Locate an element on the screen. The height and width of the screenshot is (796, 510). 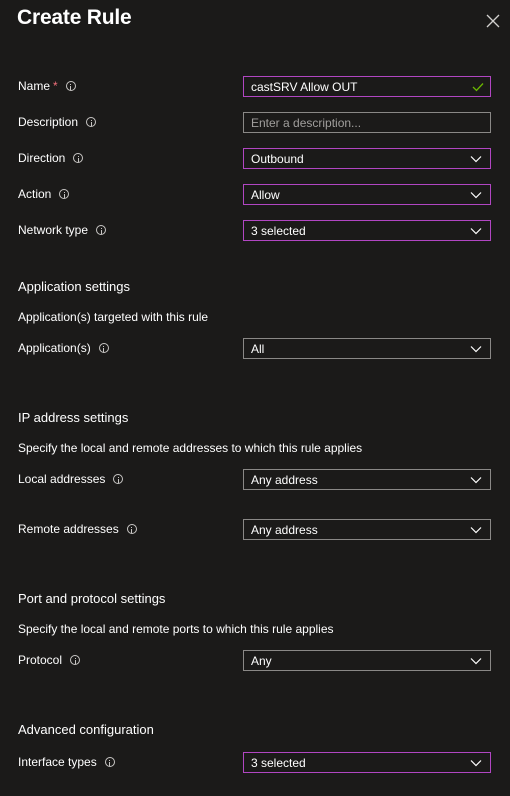
action-label-row: Action is located at coordinates (44, 194).